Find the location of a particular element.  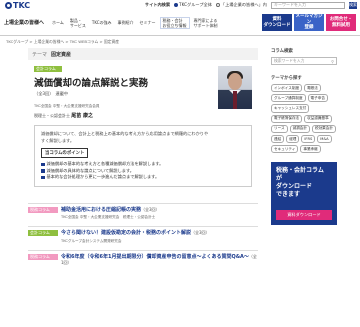

site-search-input: キーワードを入力 is located at coordinates (308, 5).